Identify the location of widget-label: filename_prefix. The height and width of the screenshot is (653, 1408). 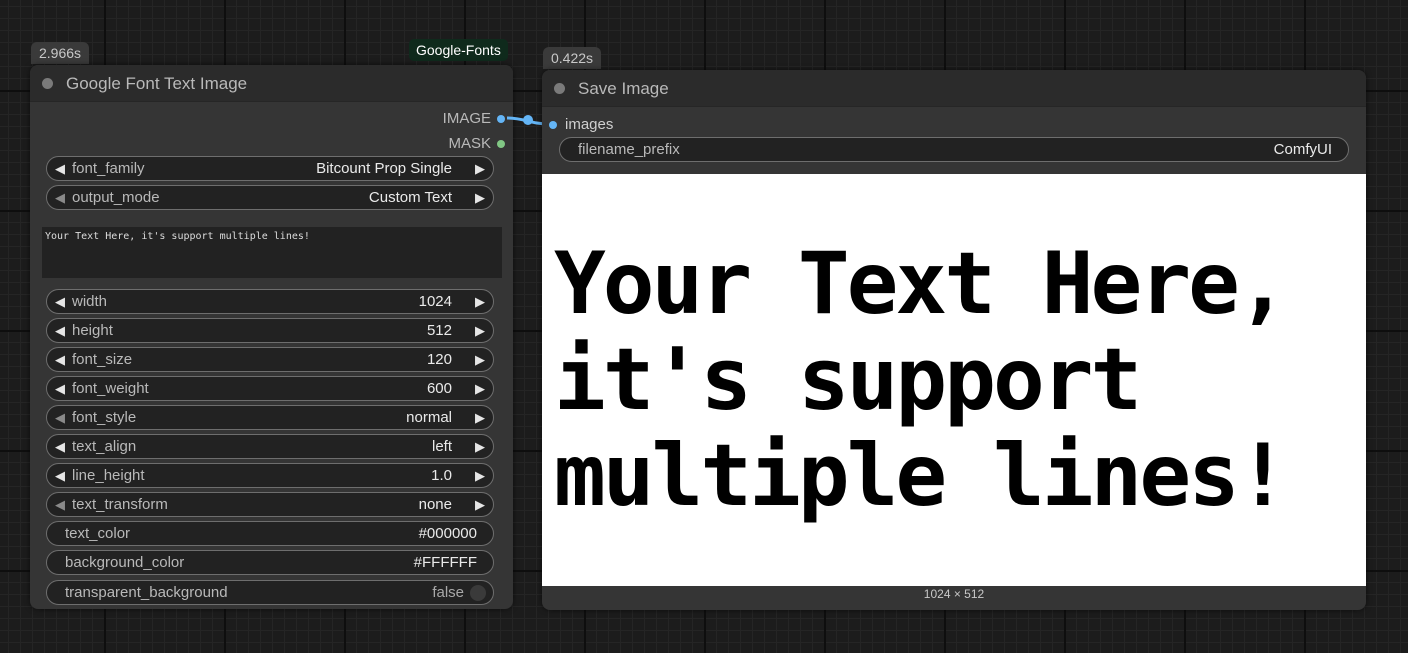
(629, 149).